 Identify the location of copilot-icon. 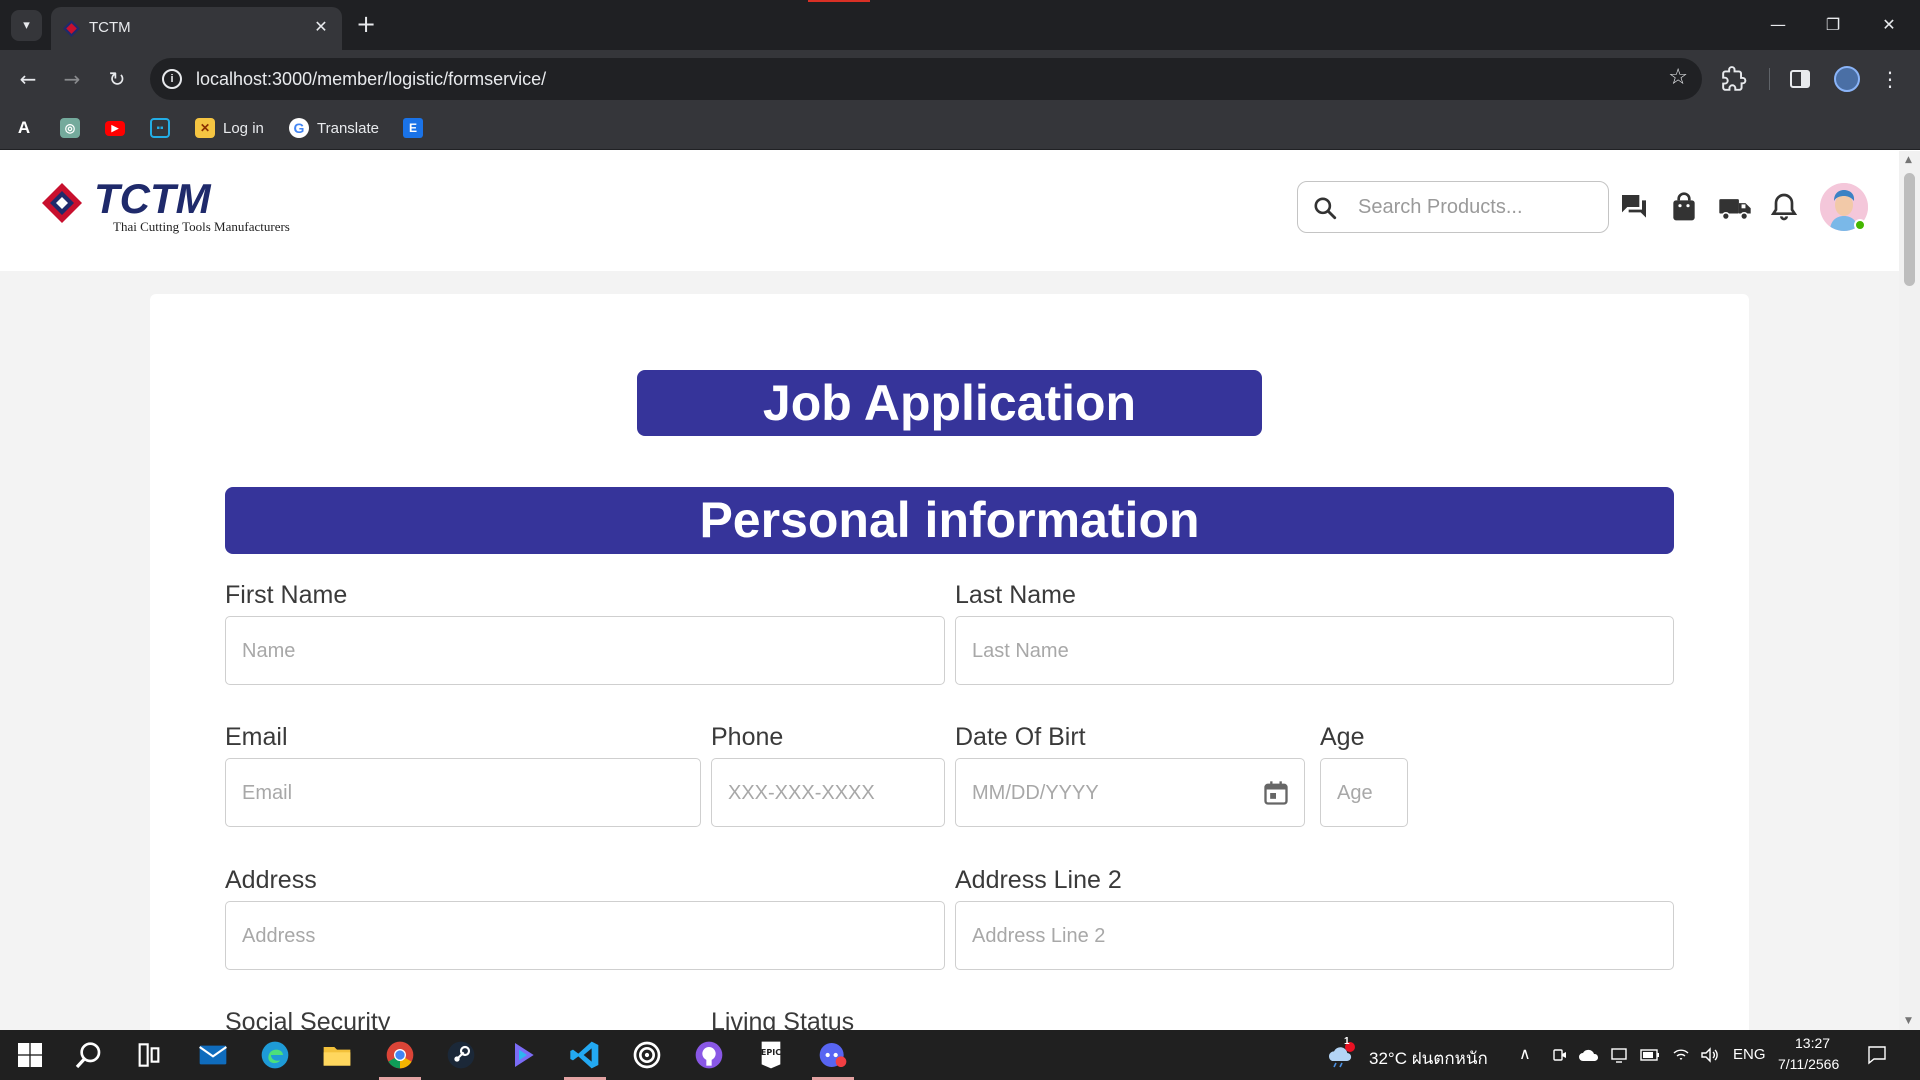
(523, 1055).